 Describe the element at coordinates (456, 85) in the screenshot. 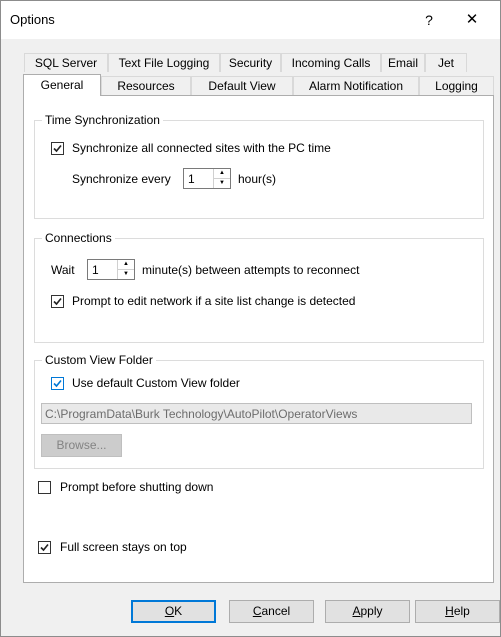

I see `tab-logging: Logging` at that location.